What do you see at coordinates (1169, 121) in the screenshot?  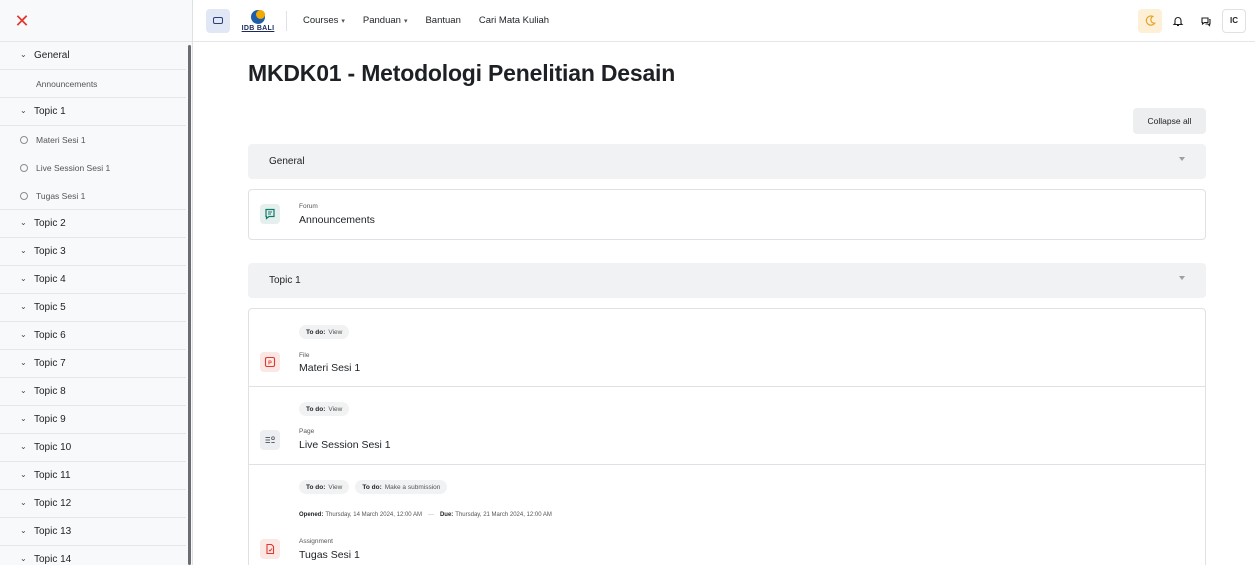 I see `collapse-all-button: Collapse all` at bounding box center [1169, 121].